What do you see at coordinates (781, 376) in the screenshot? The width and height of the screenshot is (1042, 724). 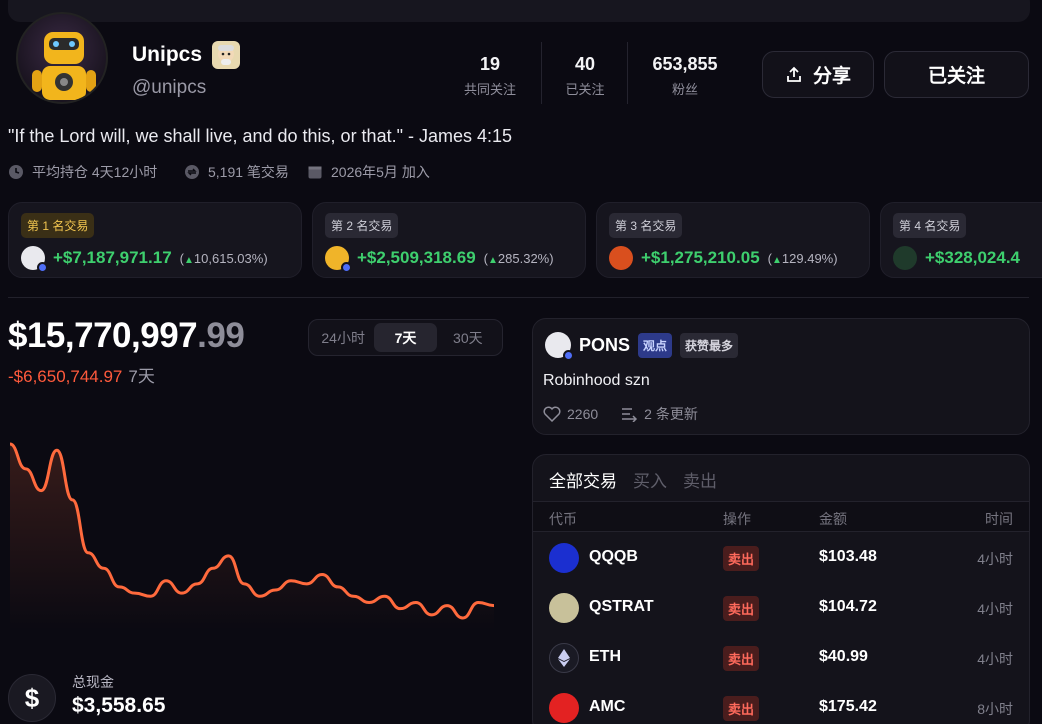 I see `post-card: PONS 观点 获赞最多 Robinhood szn 2260 2 条更新` at bounding box center [781, 376].